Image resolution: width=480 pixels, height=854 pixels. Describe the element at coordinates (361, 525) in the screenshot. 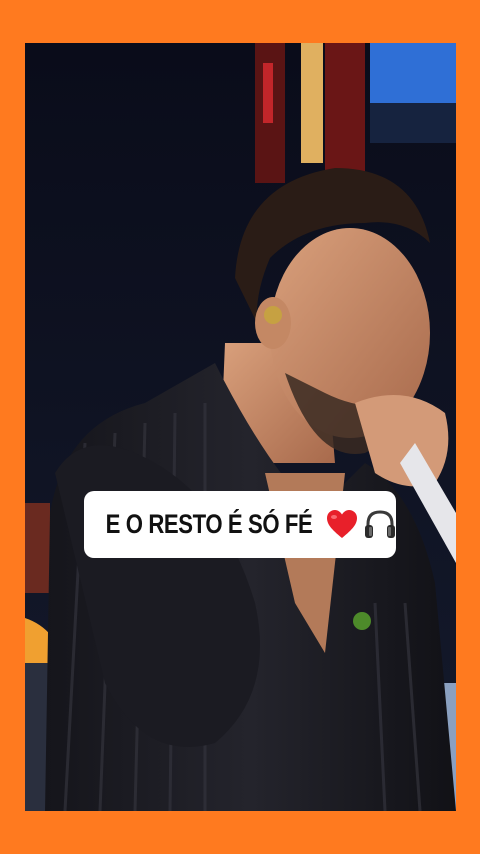

I see `caption-emoji-group` at that location.